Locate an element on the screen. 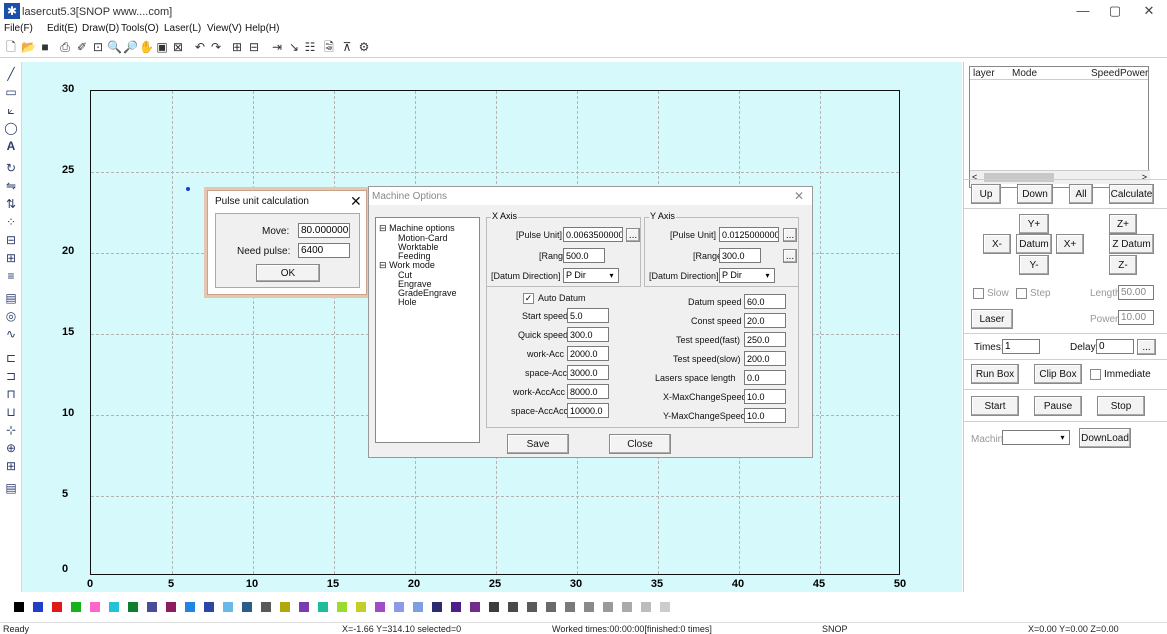 The image size is (1167, 634). zoom-in-icon: 🔍 is located at coordinates (114, 47).